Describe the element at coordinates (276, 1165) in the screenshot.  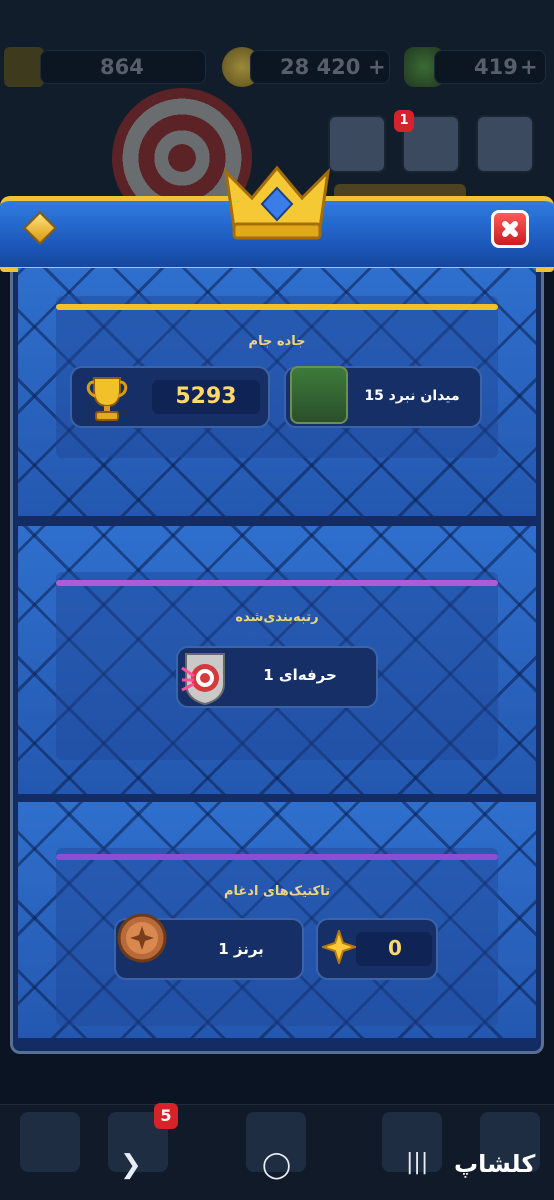
I see `system-home-button: ◯` at that location.